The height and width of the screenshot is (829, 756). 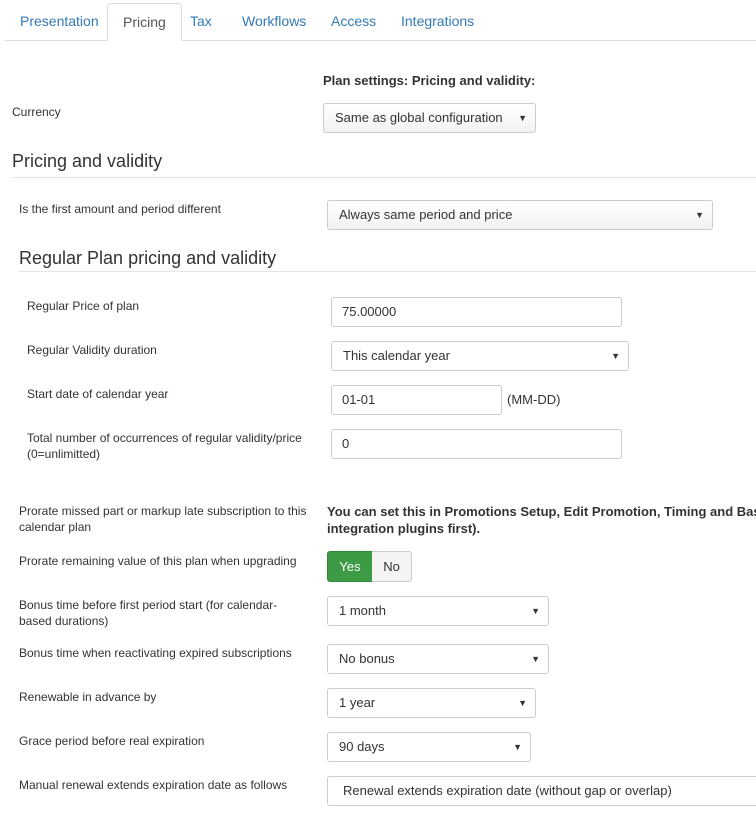 I want to click on bonus-first-label-line2: based durations), so click(x=64, y=621).